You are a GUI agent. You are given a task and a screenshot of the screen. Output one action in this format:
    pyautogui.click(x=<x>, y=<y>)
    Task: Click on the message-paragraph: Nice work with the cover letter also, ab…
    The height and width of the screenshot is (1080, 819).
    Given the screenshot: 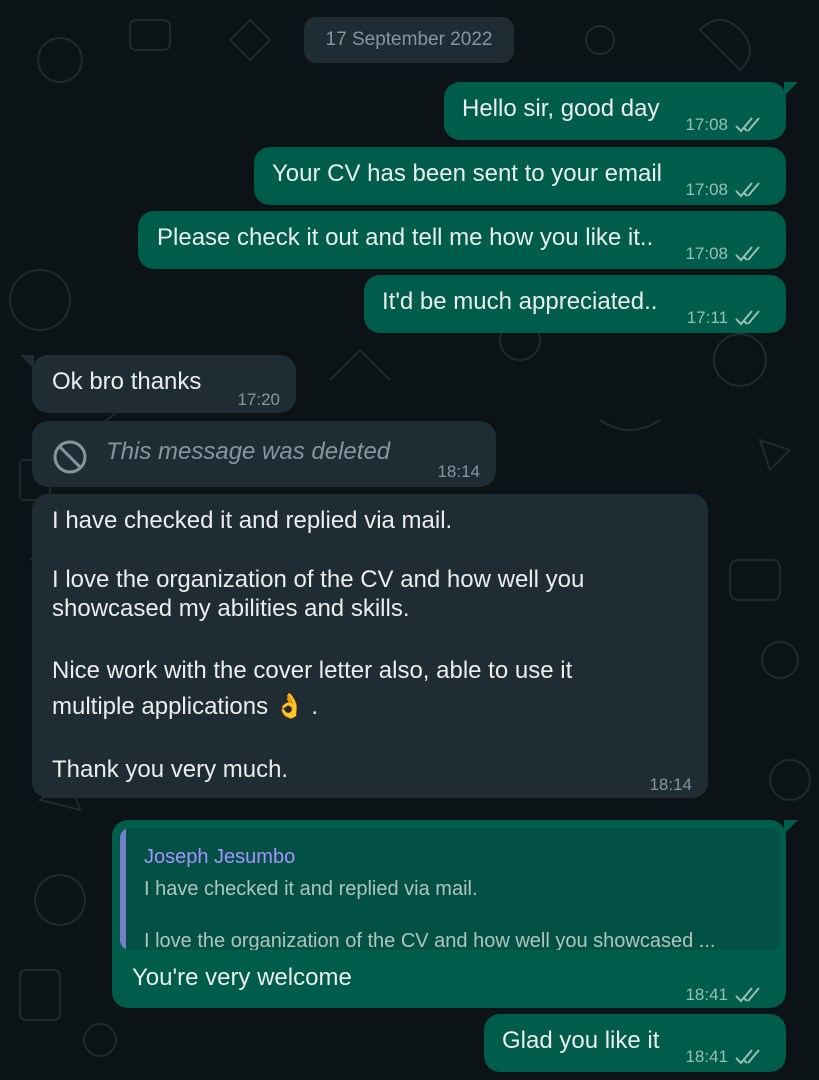 What is the action you would take?
    pyautogui.click(x=312, y=688)
    